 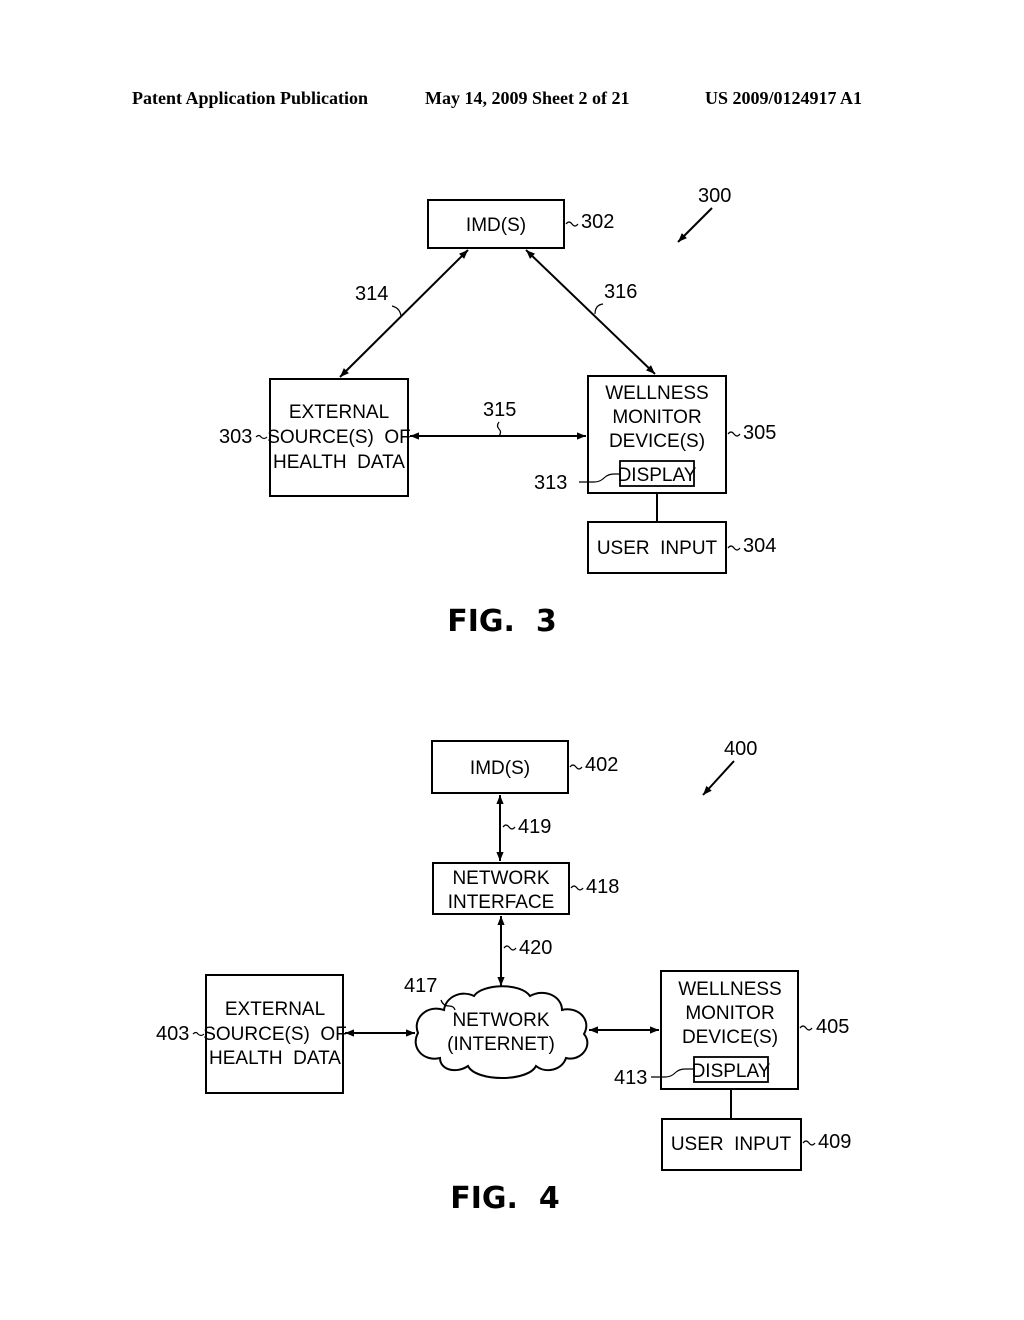 I want to click on ref-300-pointer-arrow, so click(x=695, y=225).